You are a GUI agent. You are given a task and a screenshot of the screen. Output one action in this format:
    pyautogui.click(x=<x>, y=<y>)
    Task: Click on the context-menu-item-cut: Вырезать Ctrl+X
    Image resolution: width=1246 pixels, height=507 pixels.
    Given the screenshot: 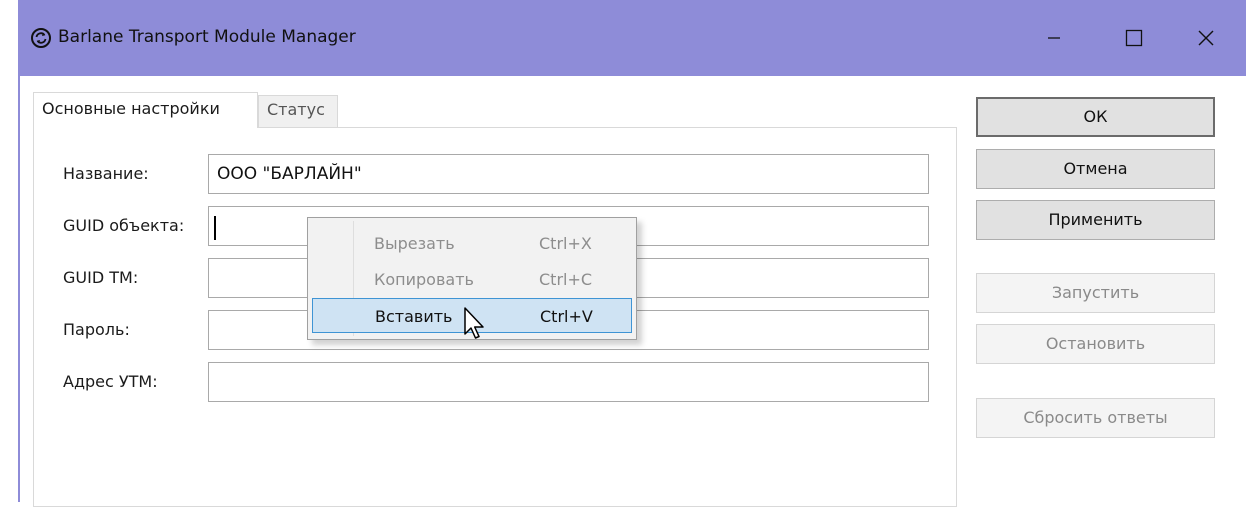 What is the action you would take?
    pyautogui.click(x=472, y=243)
    